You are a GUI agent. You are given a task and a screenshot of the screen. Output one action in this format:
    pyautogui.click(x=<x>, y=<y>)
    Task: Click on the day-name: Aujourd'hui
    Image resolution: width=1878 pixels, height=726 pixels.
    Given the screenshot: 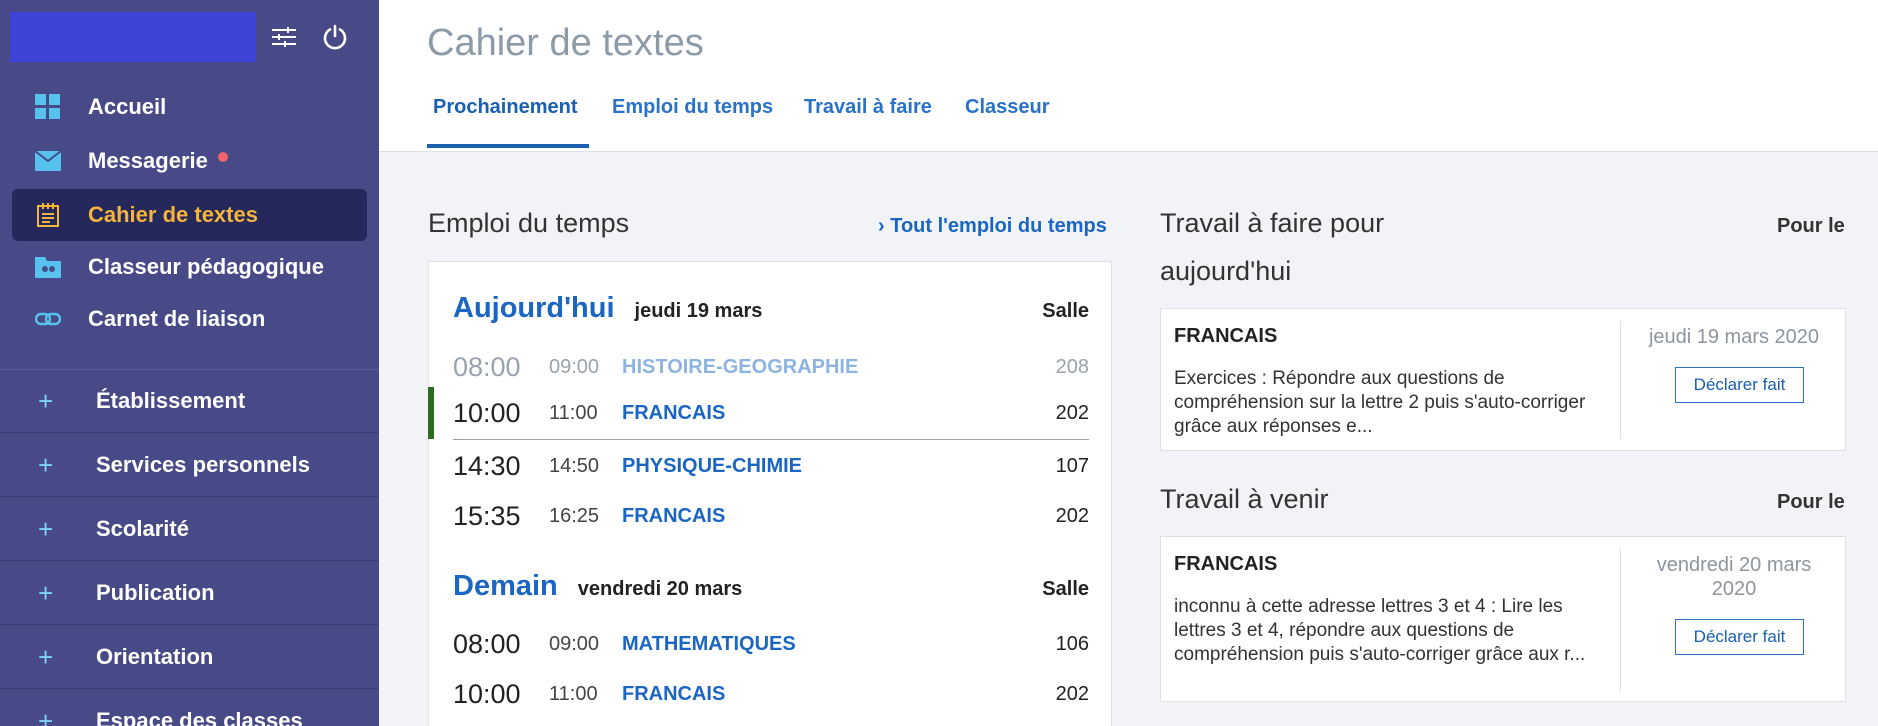 What is the action you would take?
    pyautogui.click(x=534, y=308)
    